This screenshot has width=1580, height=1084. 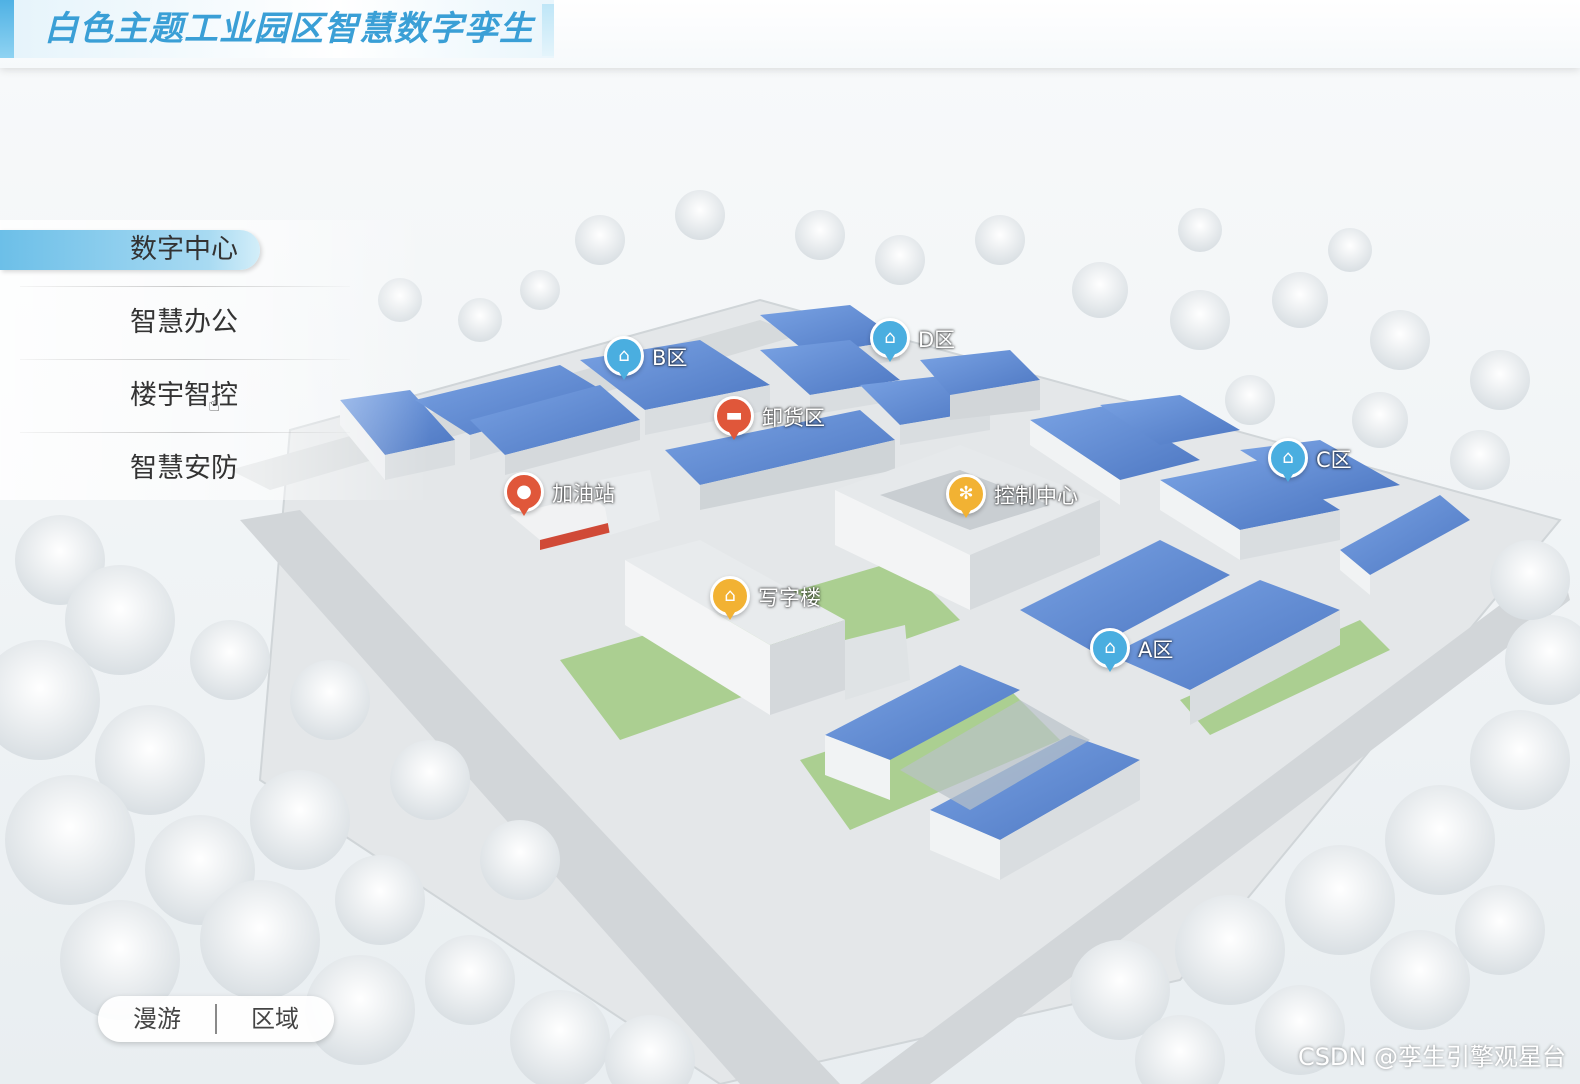 I want to click on menu-item-building-control: 楼宇智控, so click(x=150, y=396).